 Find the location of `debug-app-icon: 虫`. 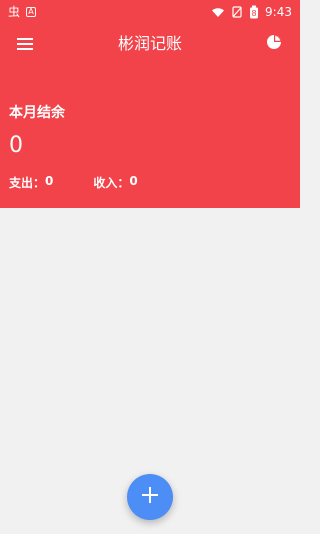

debug-app-icon: 虫 is located at coordinates (14, 12).